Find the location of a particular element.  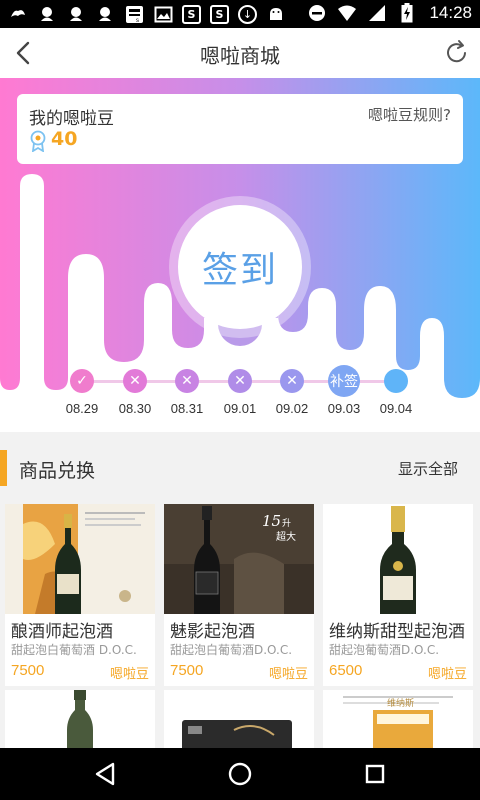

product-name: 酿酒师起泡酒 is located at coordinates (62, 632).